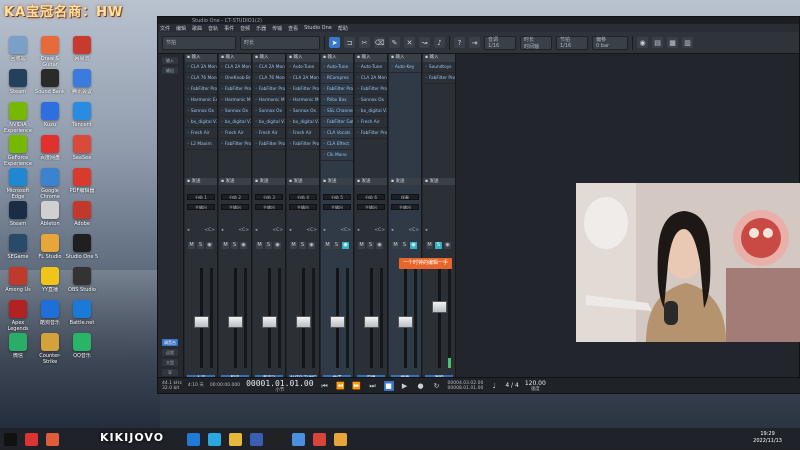 The height and width of the screenshot is (450, 800). I want to click on menu-item: 编辑, so click(181, 28).